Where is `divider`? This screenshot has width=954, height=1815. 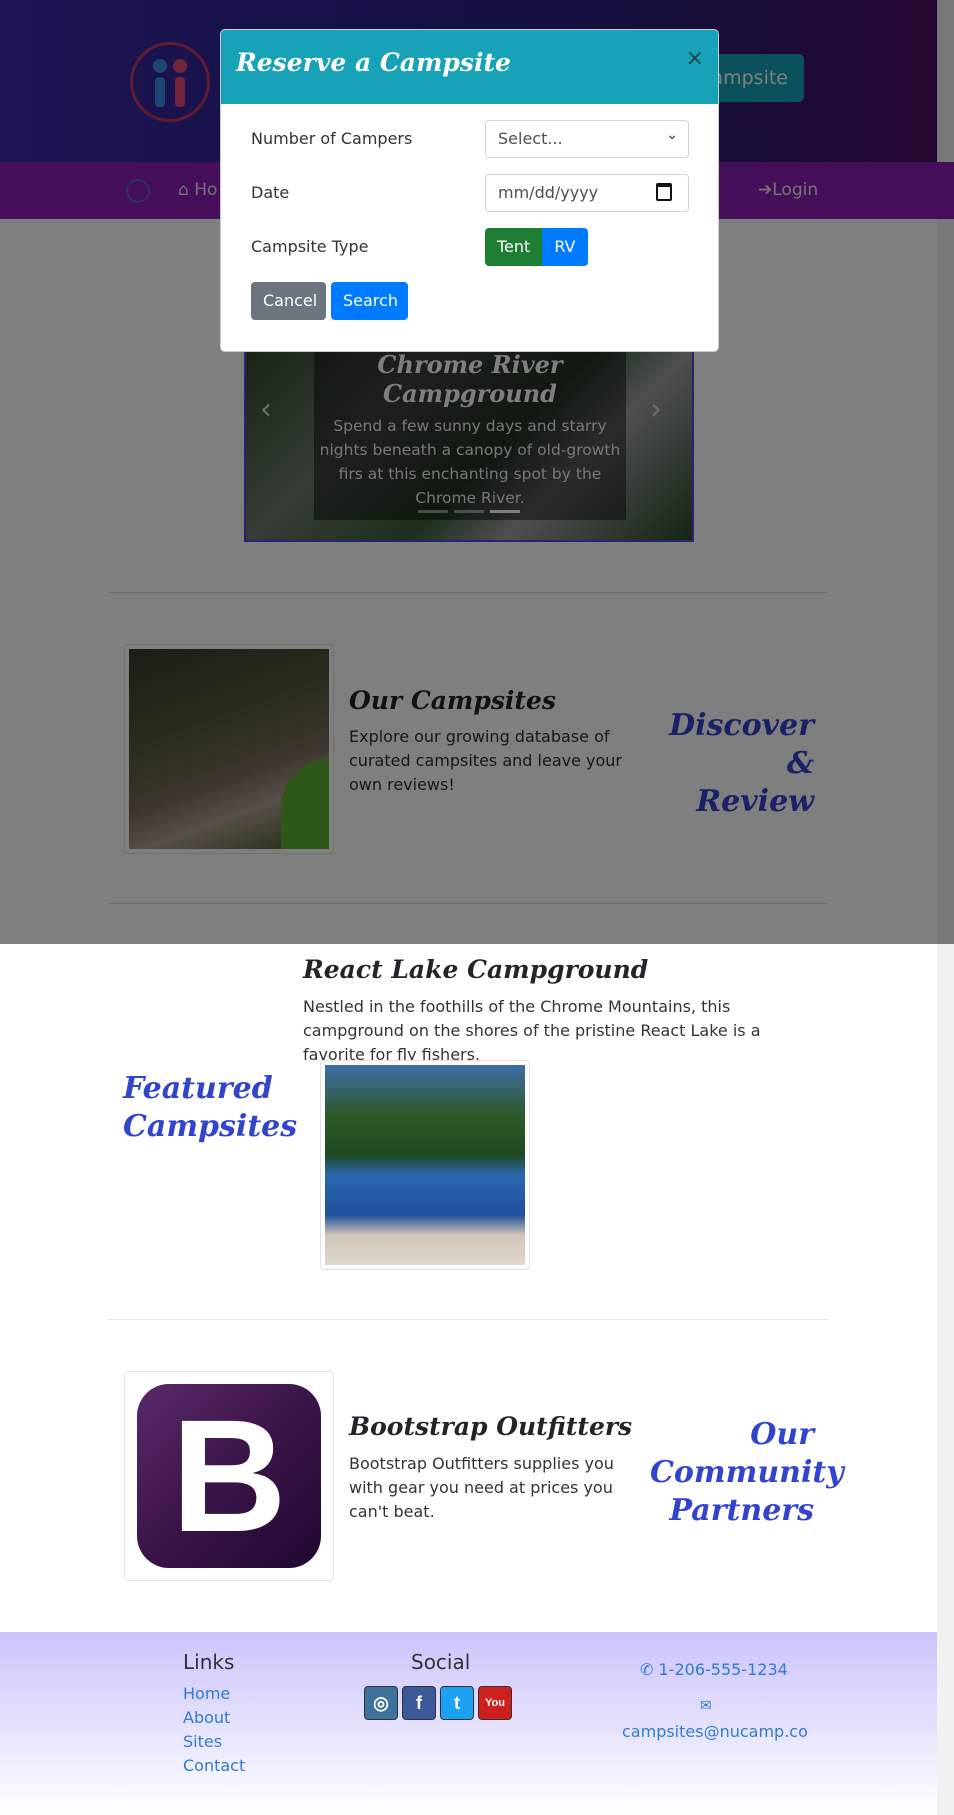 divider is located at coordinates (468, 1319).